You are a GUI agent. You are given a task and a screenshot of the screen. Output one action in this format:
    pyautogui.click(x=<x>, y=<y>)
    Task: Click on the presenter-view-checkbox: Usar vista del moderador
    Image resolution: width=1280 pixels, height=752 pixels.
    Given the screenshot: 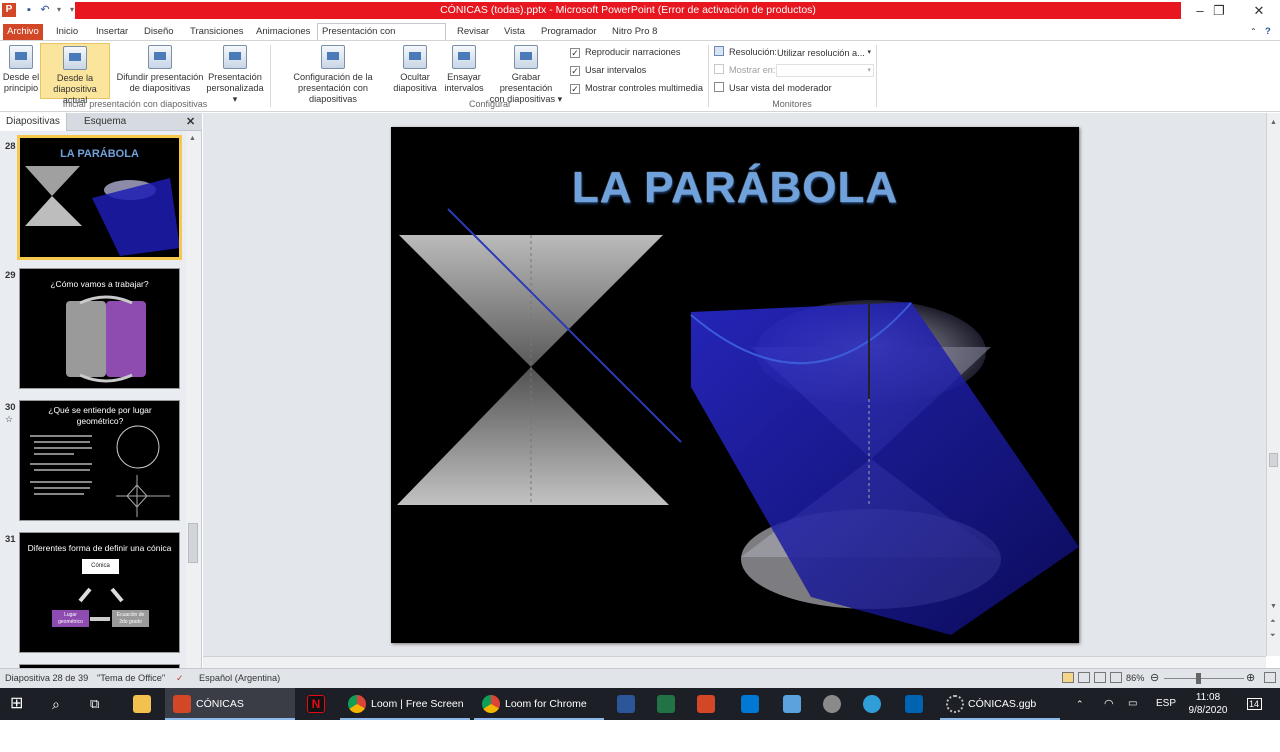 What is the action you would take?
    pyautogui.click(x=773, y=88)
    